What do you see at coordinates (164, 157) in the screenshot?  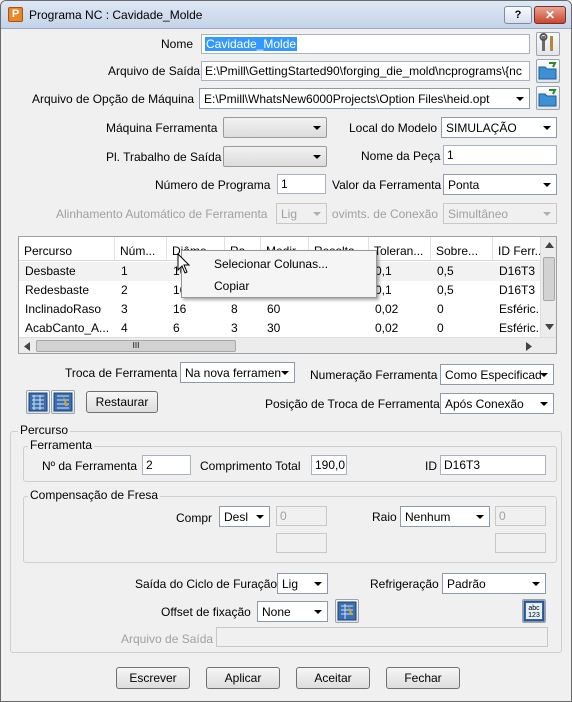 I see `pl-trabalho-label: Pl. Trabalho de Saída` at bounding box center [164, 157].